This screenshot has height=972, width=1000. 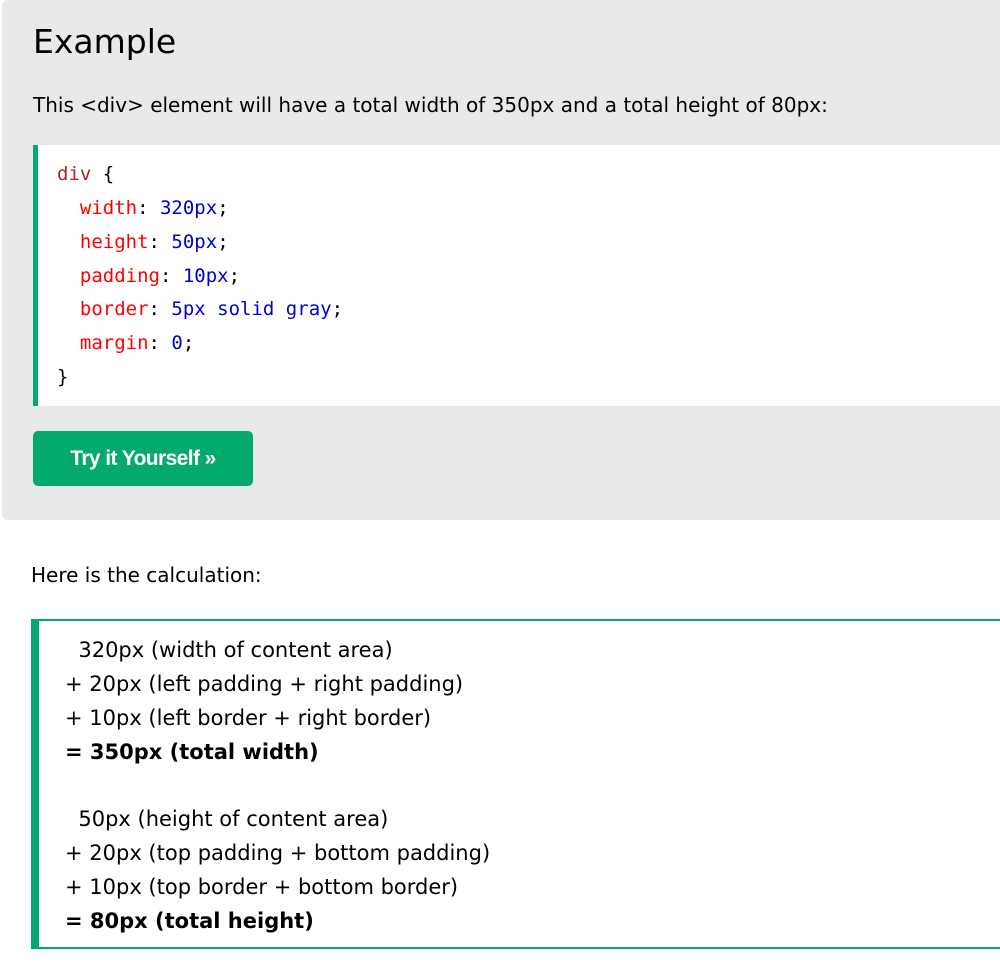 What do you see at coordinates (194, 242) in the screenshot?
I see `css-value: 50px` at bounding box center [194, 242].